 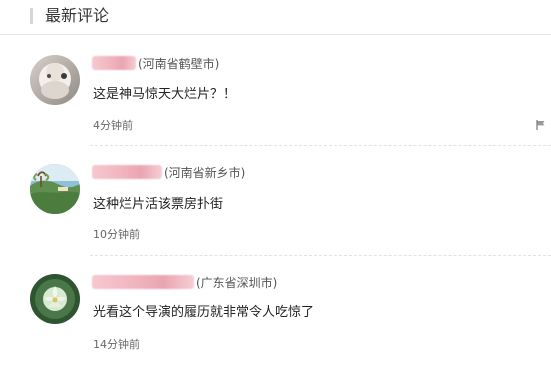 I want to click on landscape-avatar-icon, so click(x=55, y=189).